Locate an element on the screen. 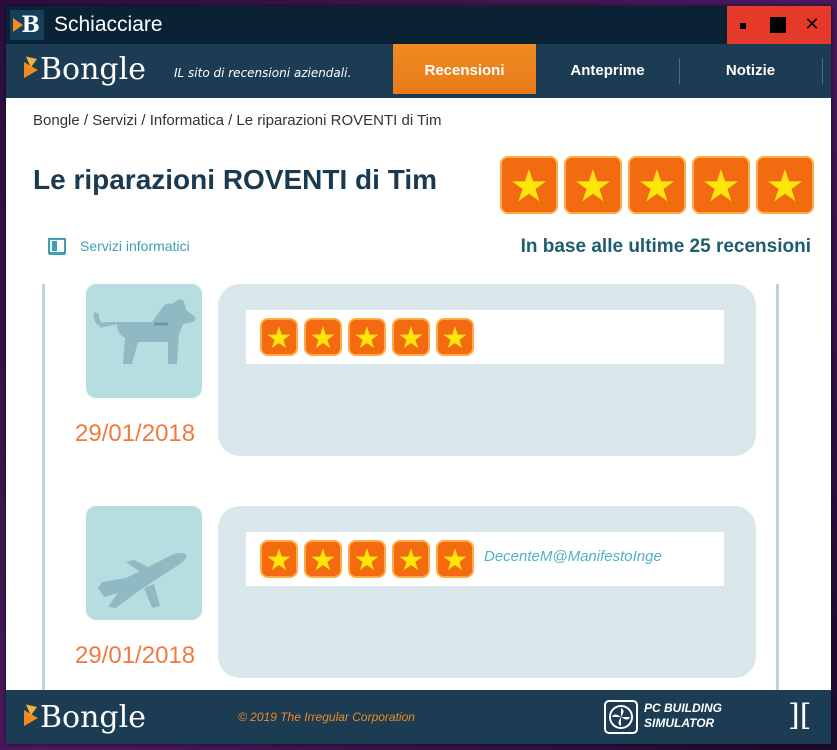  review-basis: In base alle ultime 25 recensioni is located at coordinates (665, 246).